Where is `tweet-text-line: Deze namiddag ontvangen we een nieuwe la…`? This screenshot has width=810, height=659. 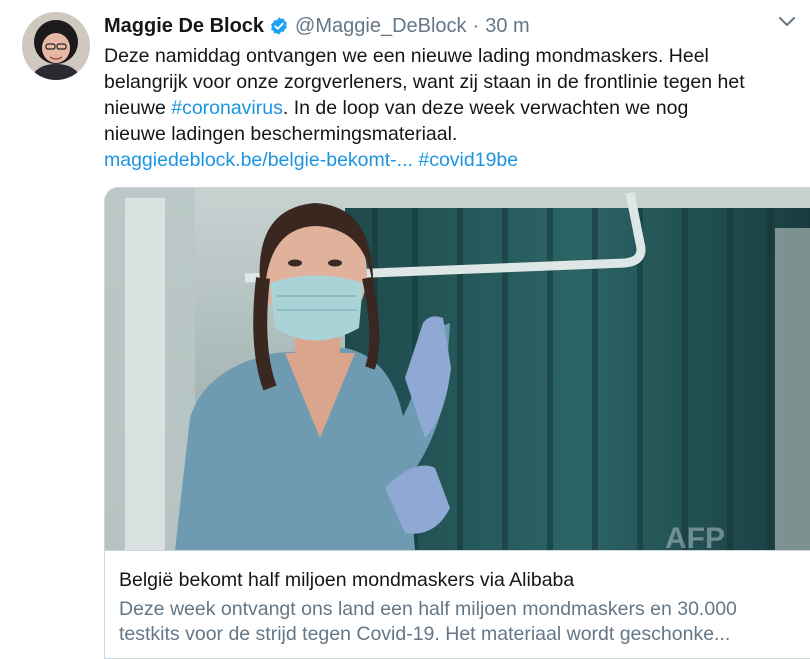
tweet-text-line: Deze namiddag ontvangen we een nieuwe la… is located at coordinates (406, 56).